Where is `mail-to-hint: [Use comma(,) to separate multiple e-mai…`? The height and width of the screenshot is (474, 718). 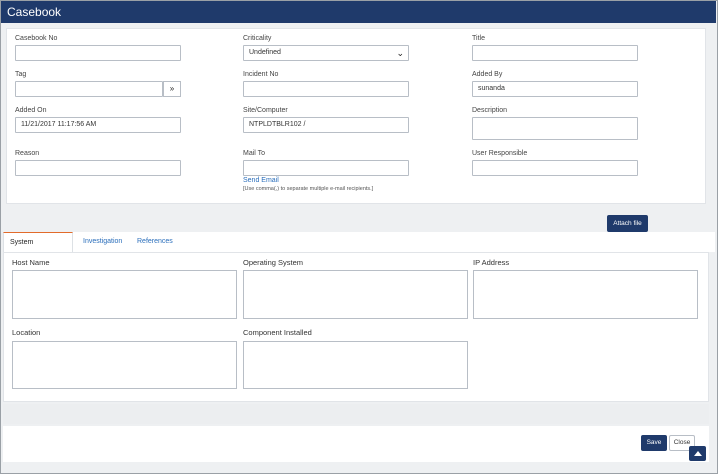 mail-to-hint: [Use comma(,) to separate multiple e-mai… is located at coordinates (308, 189).